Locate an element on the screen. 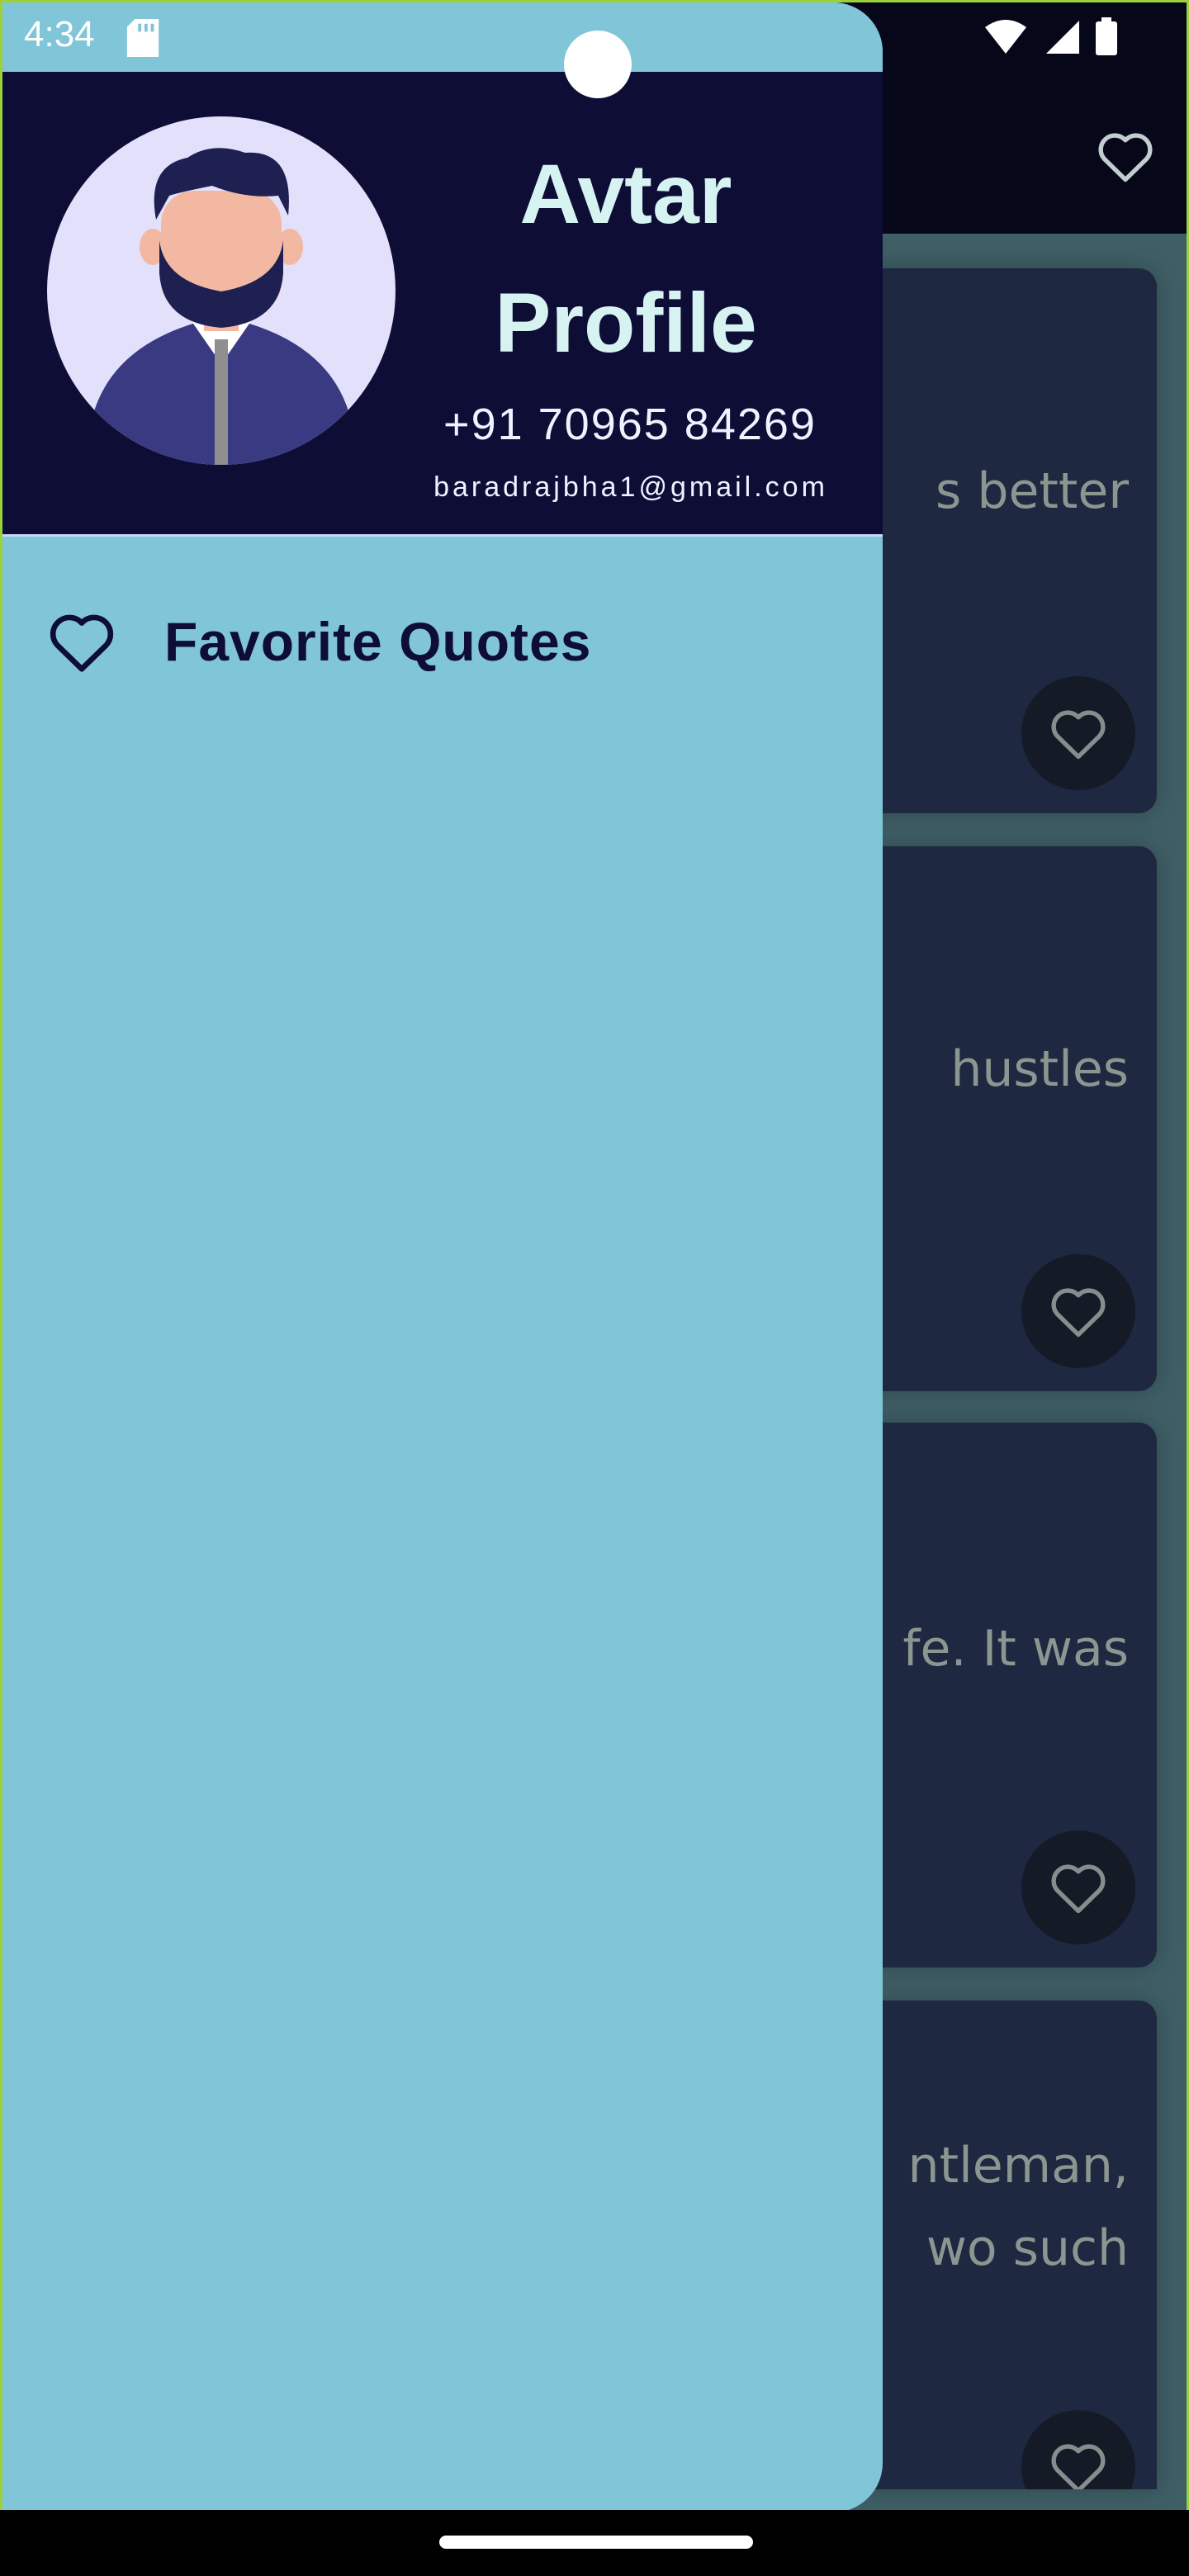  avatar is located at coordinates (221, 290).